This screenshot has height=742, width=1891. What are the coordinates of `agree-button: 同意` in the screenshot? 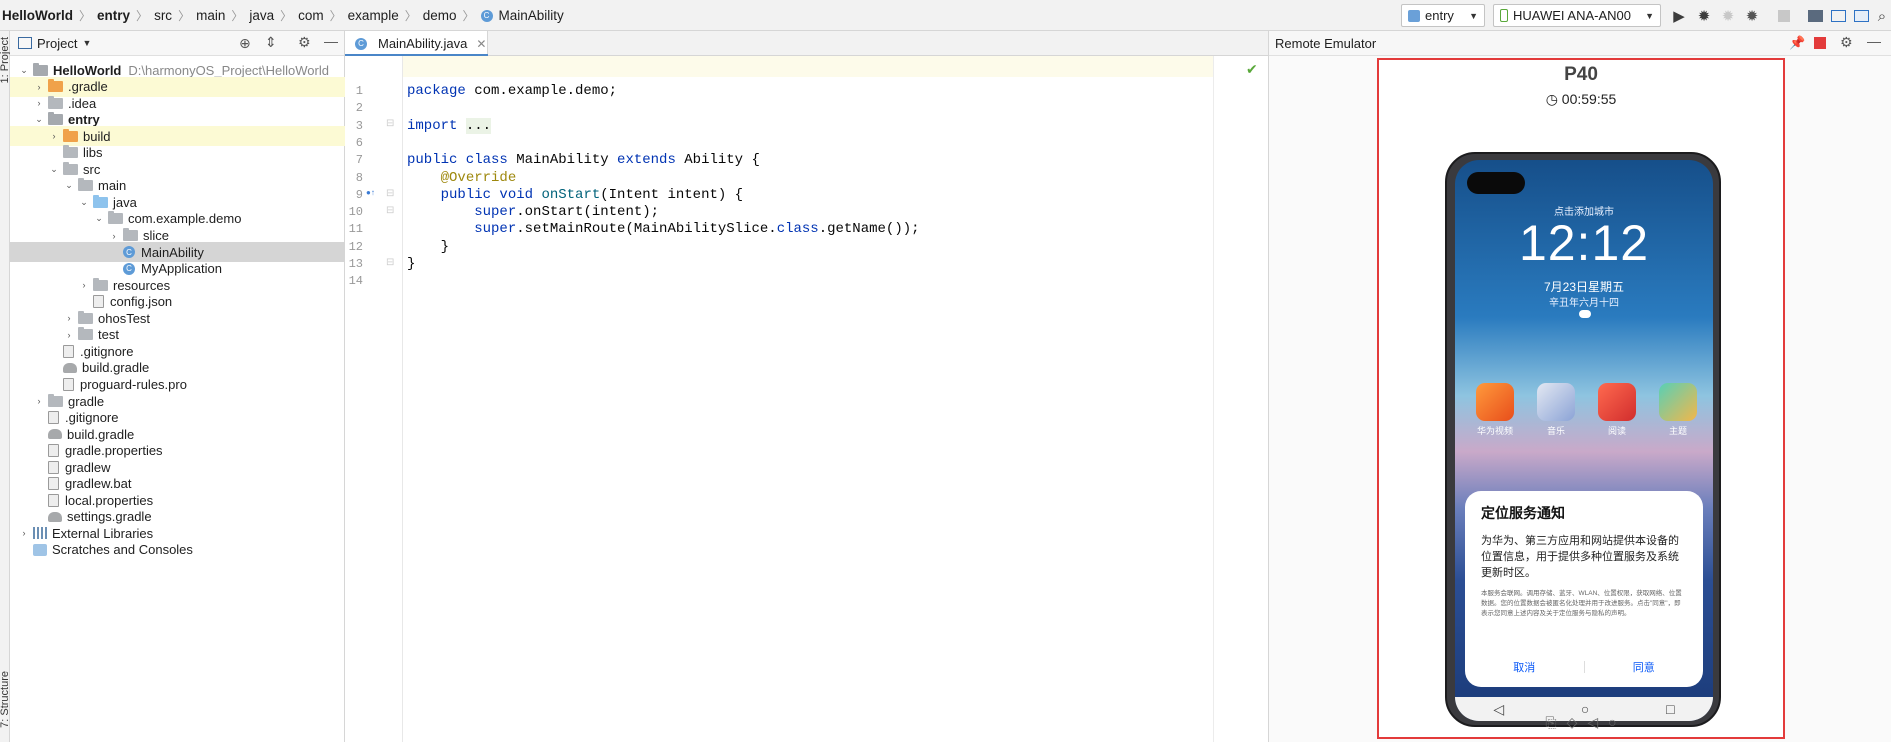 It's located at (1644, 667).